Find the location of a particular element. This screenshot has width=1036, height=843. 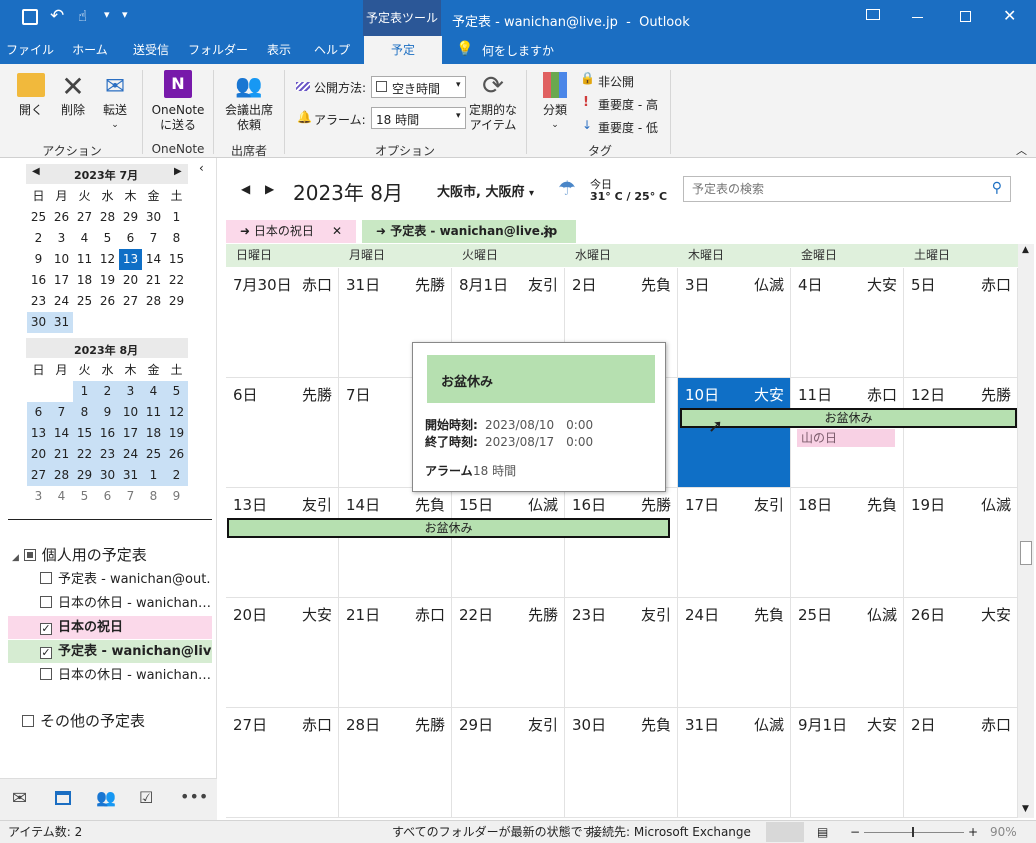

recurrence-button: ⟳ 定期的な アイテム is located at coordinates (493, 101).